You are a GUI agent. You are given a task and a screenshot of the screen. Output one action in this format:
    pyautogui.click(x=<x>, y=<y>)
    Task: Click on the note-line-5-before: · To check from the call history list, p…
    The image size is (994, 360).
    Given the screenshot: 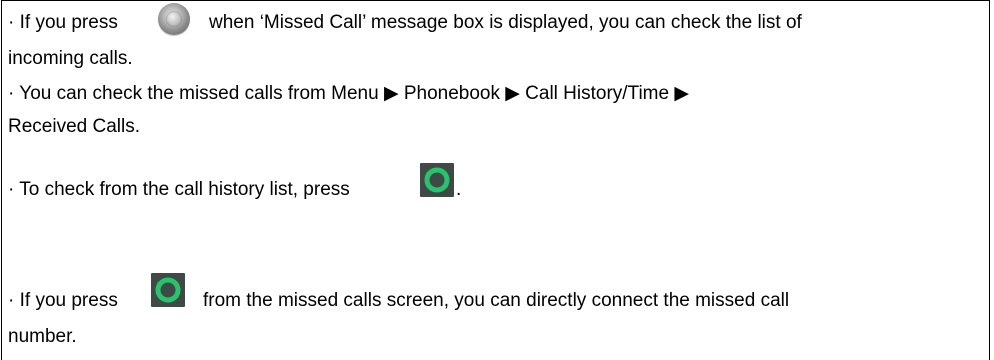 What is the action you would take?
    pyautogui.click(x=179, y=189)
    